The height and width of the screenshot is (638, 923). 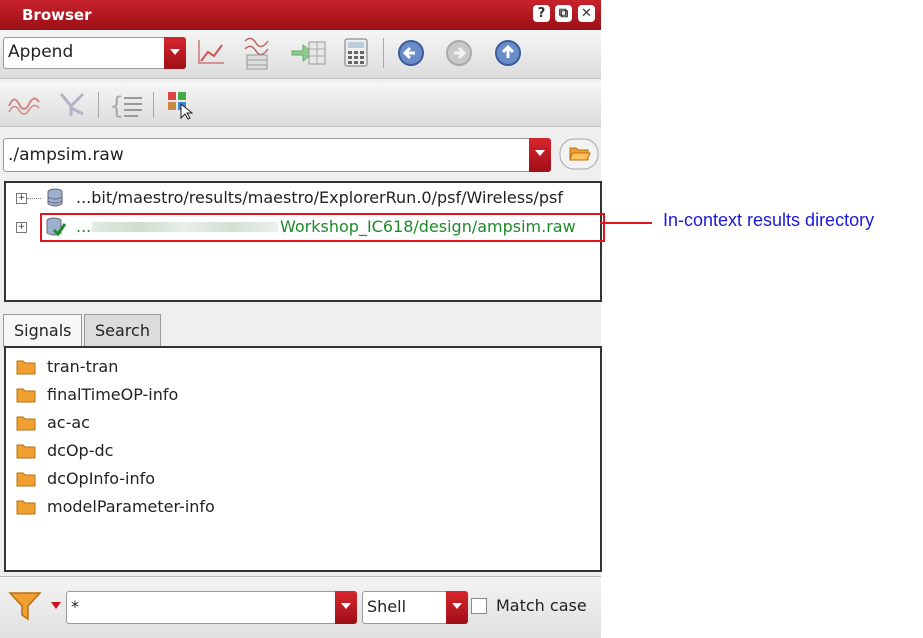 What do you see at coordinates (508, 53) in the screenshot?
I see `up-arrow-icon` at bounding box center [508, 53].